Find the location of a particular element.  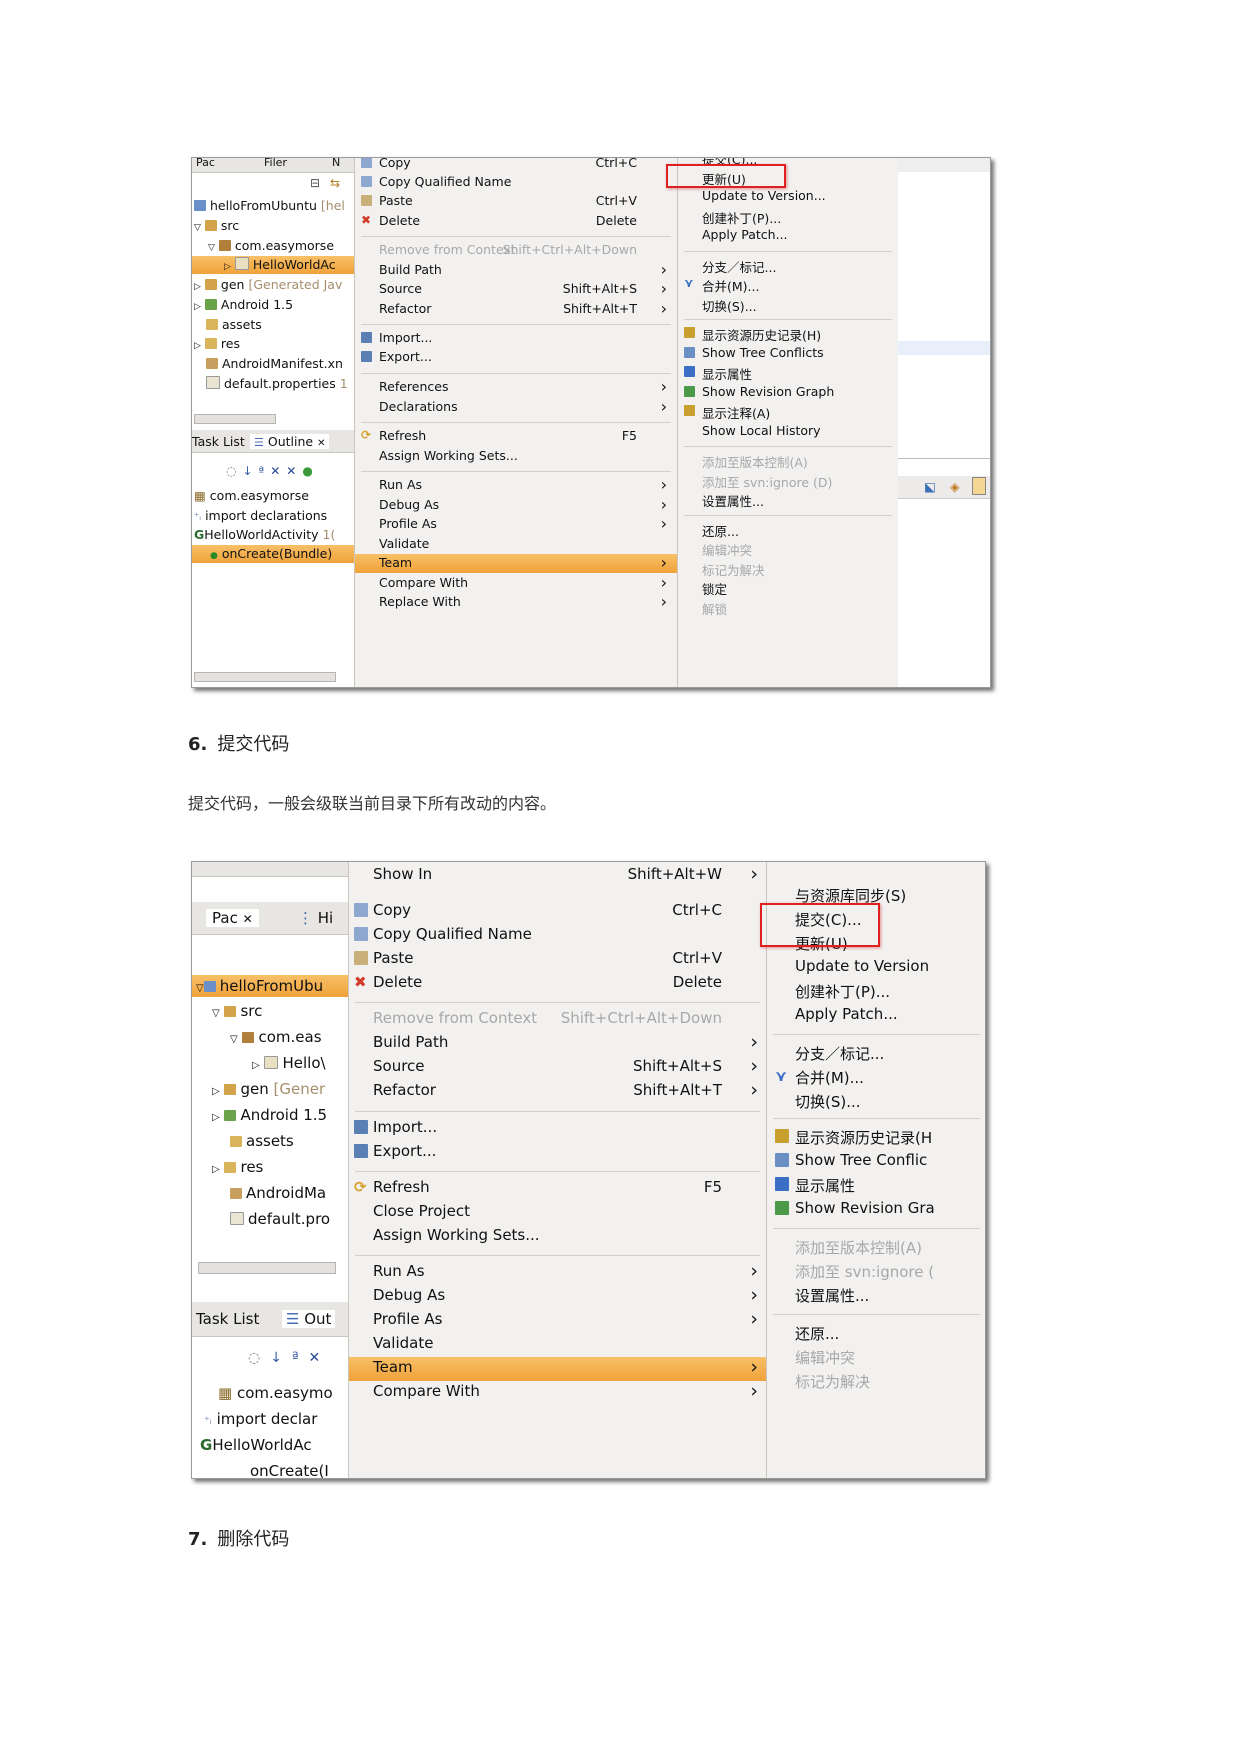

tab-package-explorer: Pac is located at coordinates (205, 163).